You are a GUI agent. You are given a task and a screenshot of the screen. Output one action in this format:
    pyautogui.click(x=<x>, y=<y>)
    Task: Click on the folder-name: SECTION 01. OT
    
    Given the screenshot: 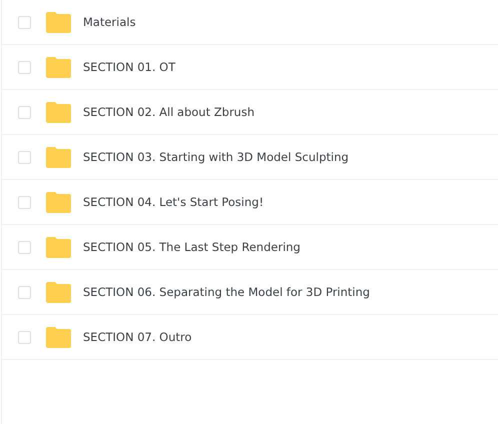 What is the action you would take?
    pyautogui.click(x=129, y=67)
    